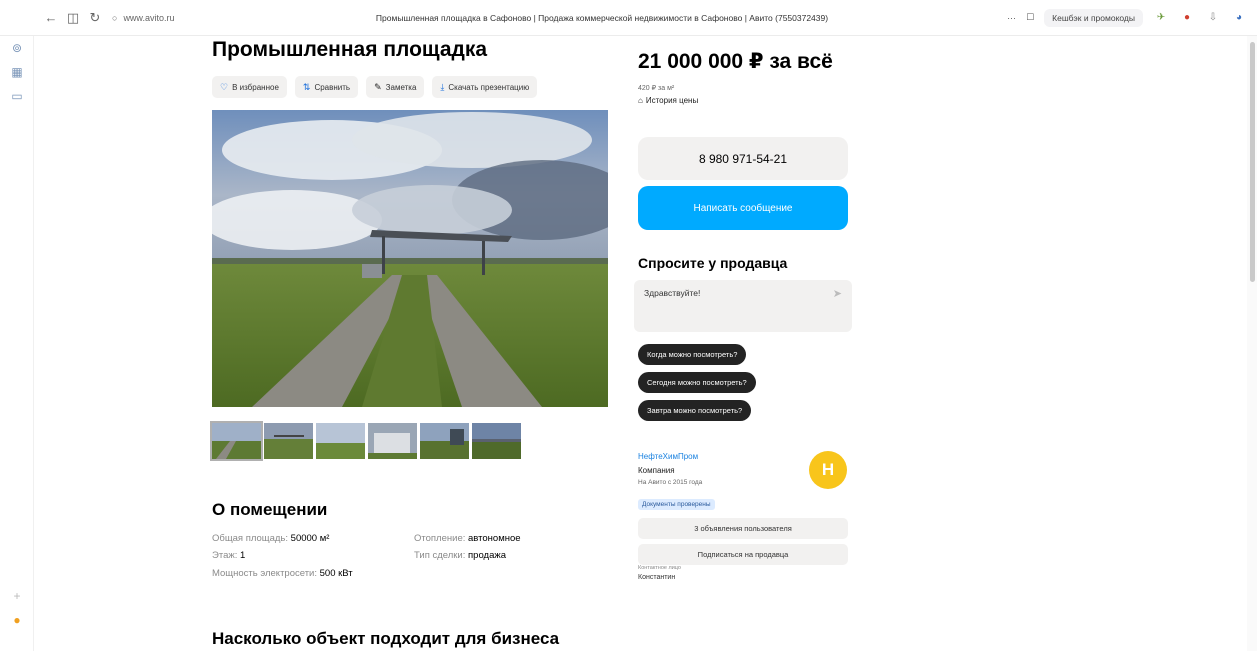 The image size is (1257, 651). Describe the element at coordinates (17, 596) in the screenshot. I see `add-icon: +` at that location.